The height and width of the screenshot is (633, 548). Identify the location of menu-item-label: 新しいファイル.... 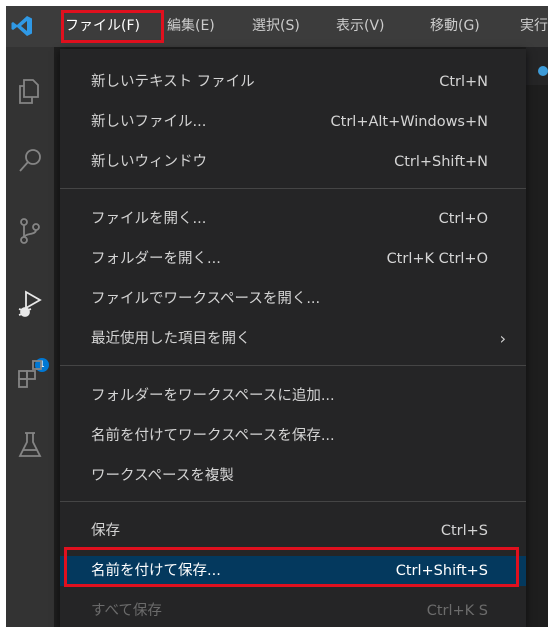
(149, 122).